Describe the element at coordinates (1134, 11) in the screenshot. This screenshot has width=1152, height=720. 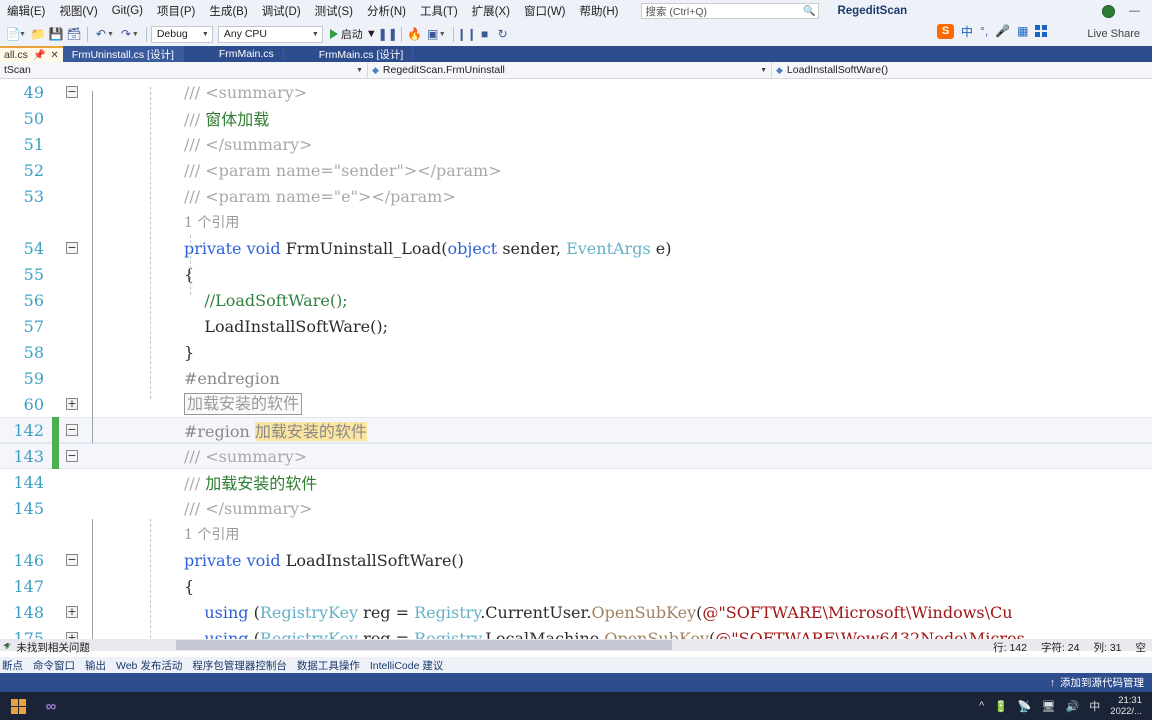
I see `minimize-button: —` at that location.